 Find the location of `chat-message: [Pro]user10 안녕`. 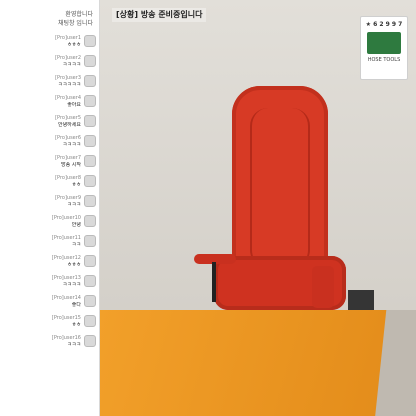

chat-message: [Pro]user10 안녕 is located at coordinates (49, 222).